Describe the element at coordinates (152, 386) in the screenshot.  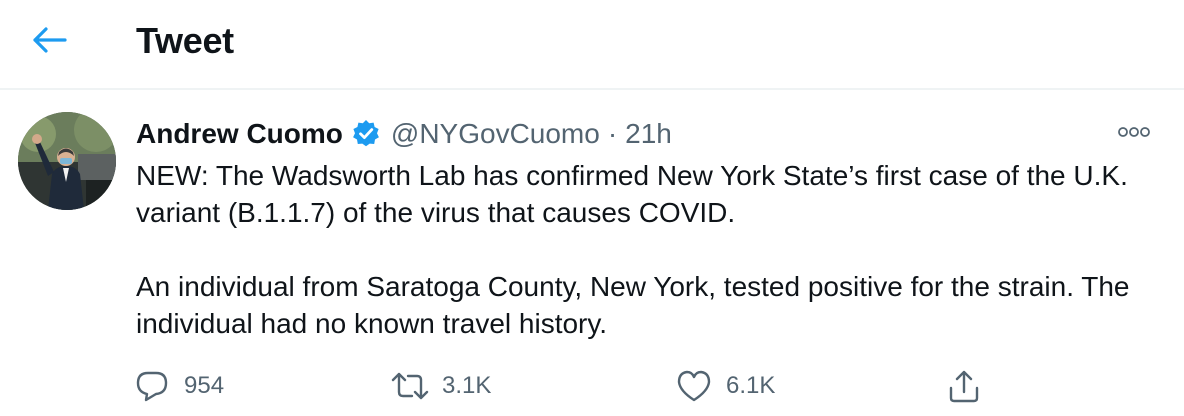
I see `reply-icon` at that location.